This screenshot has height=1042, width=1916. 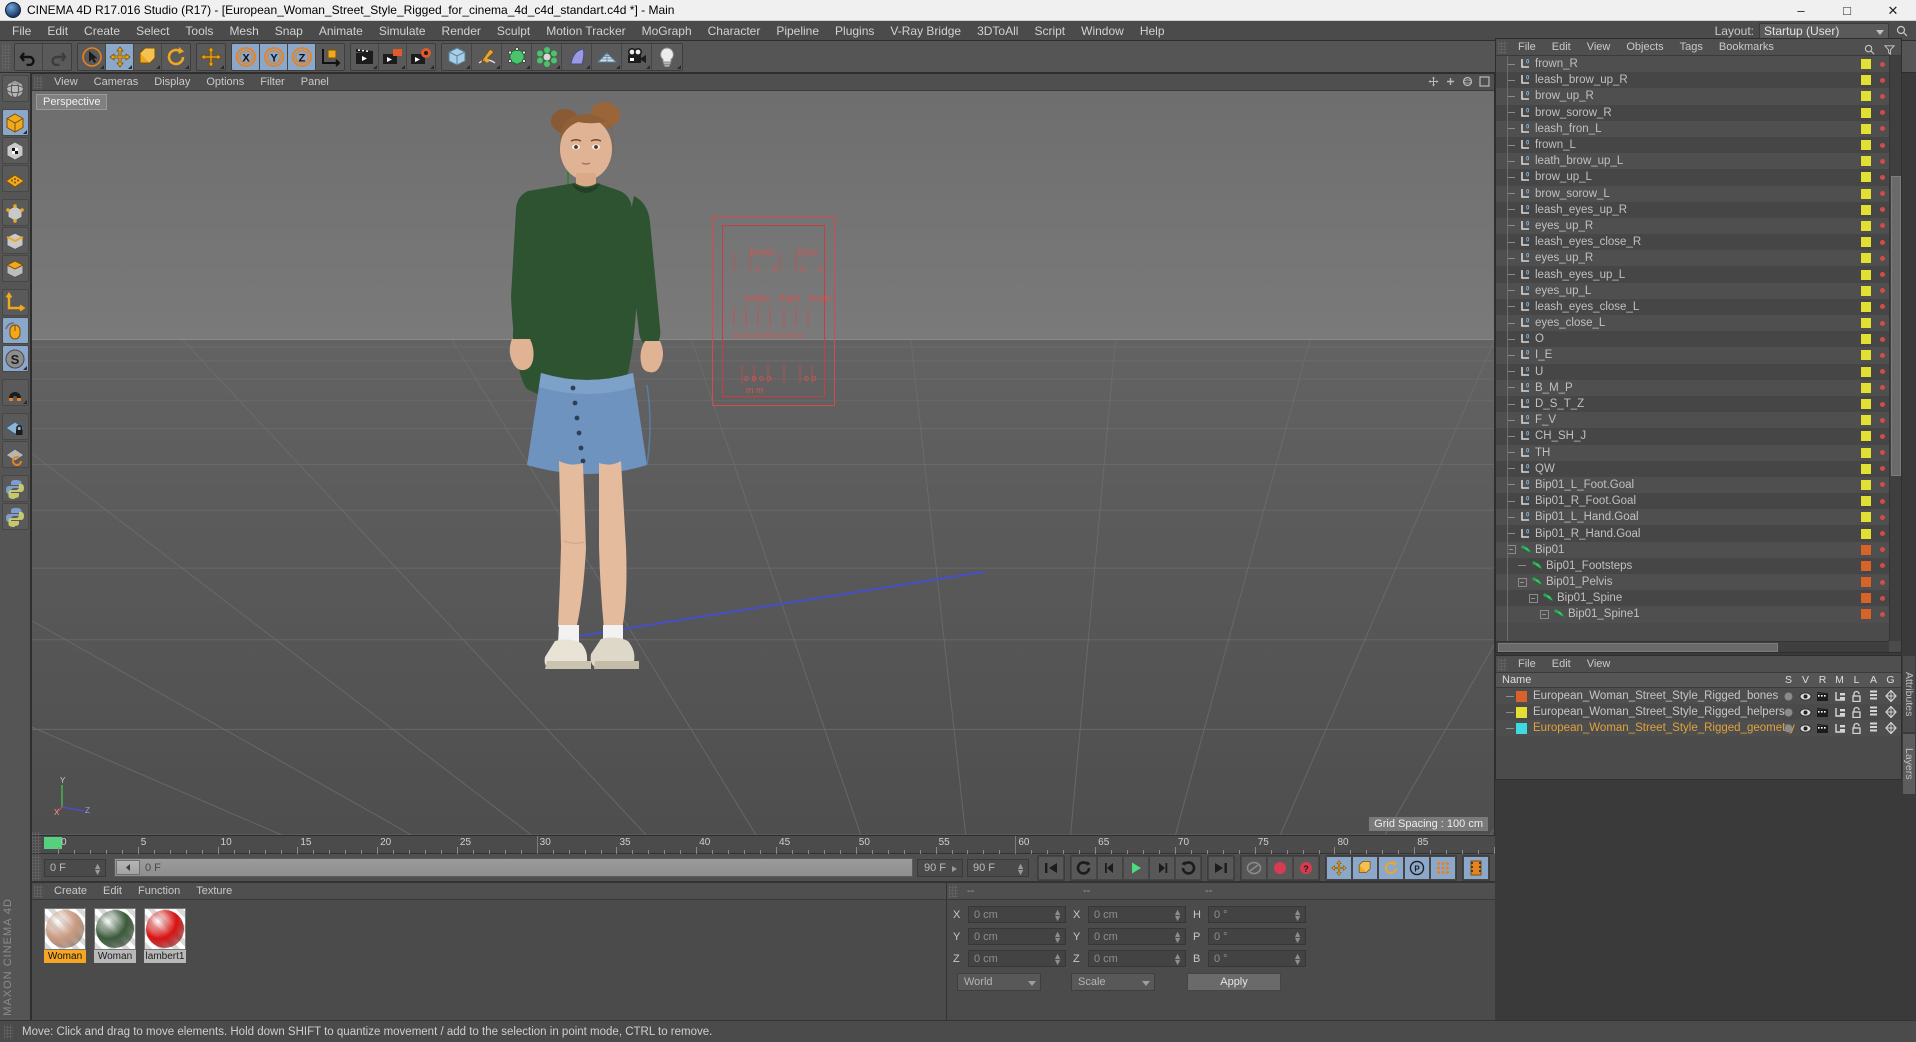 What do you see at coordinates (667, 31) in the screenshot?
I see `menu-mograph: MoGraph` at bounding box center [667, 31].